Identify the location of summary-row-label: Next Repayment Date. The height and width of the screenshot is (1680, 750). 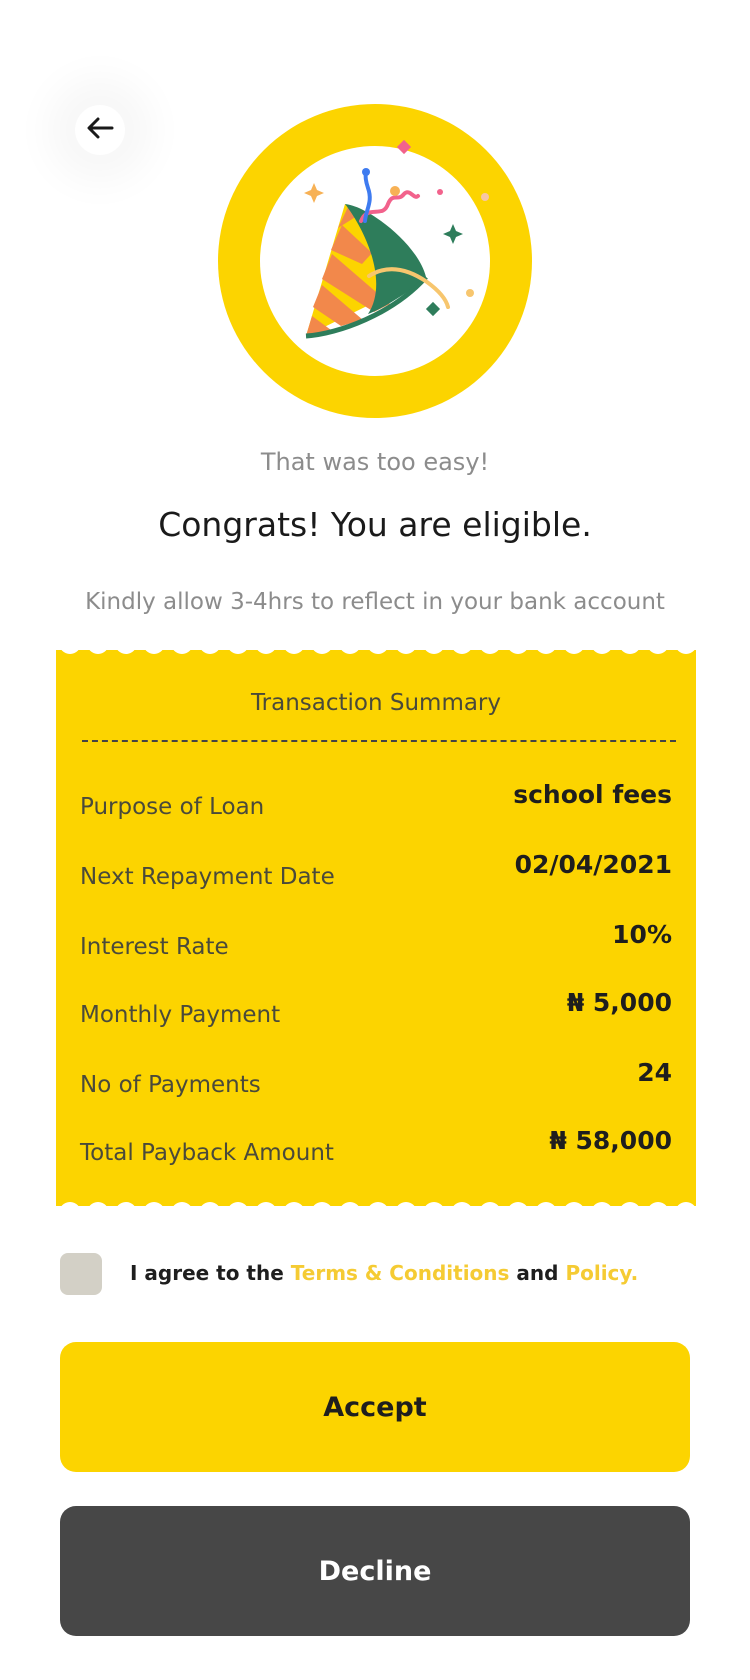
(207, 877).